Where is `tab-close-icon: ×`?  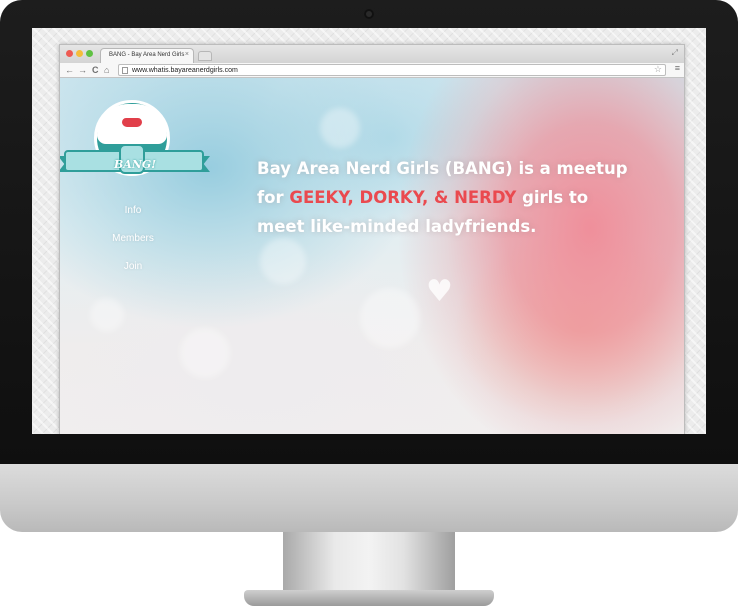
tab-close-icon: × is located at coordinates (187, 54).